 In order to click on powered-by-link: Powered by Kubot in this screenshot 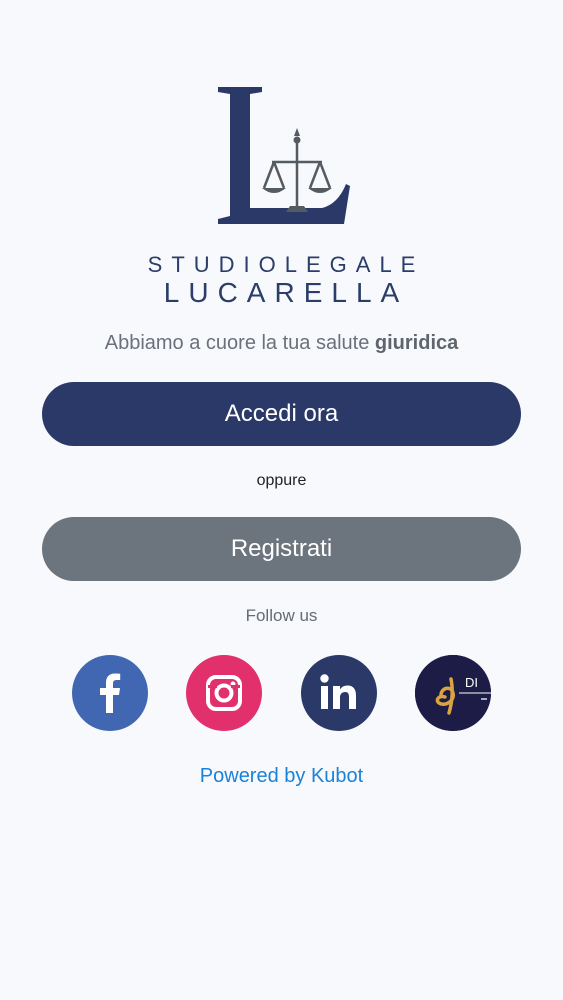, I will do `click(281, 776)`.